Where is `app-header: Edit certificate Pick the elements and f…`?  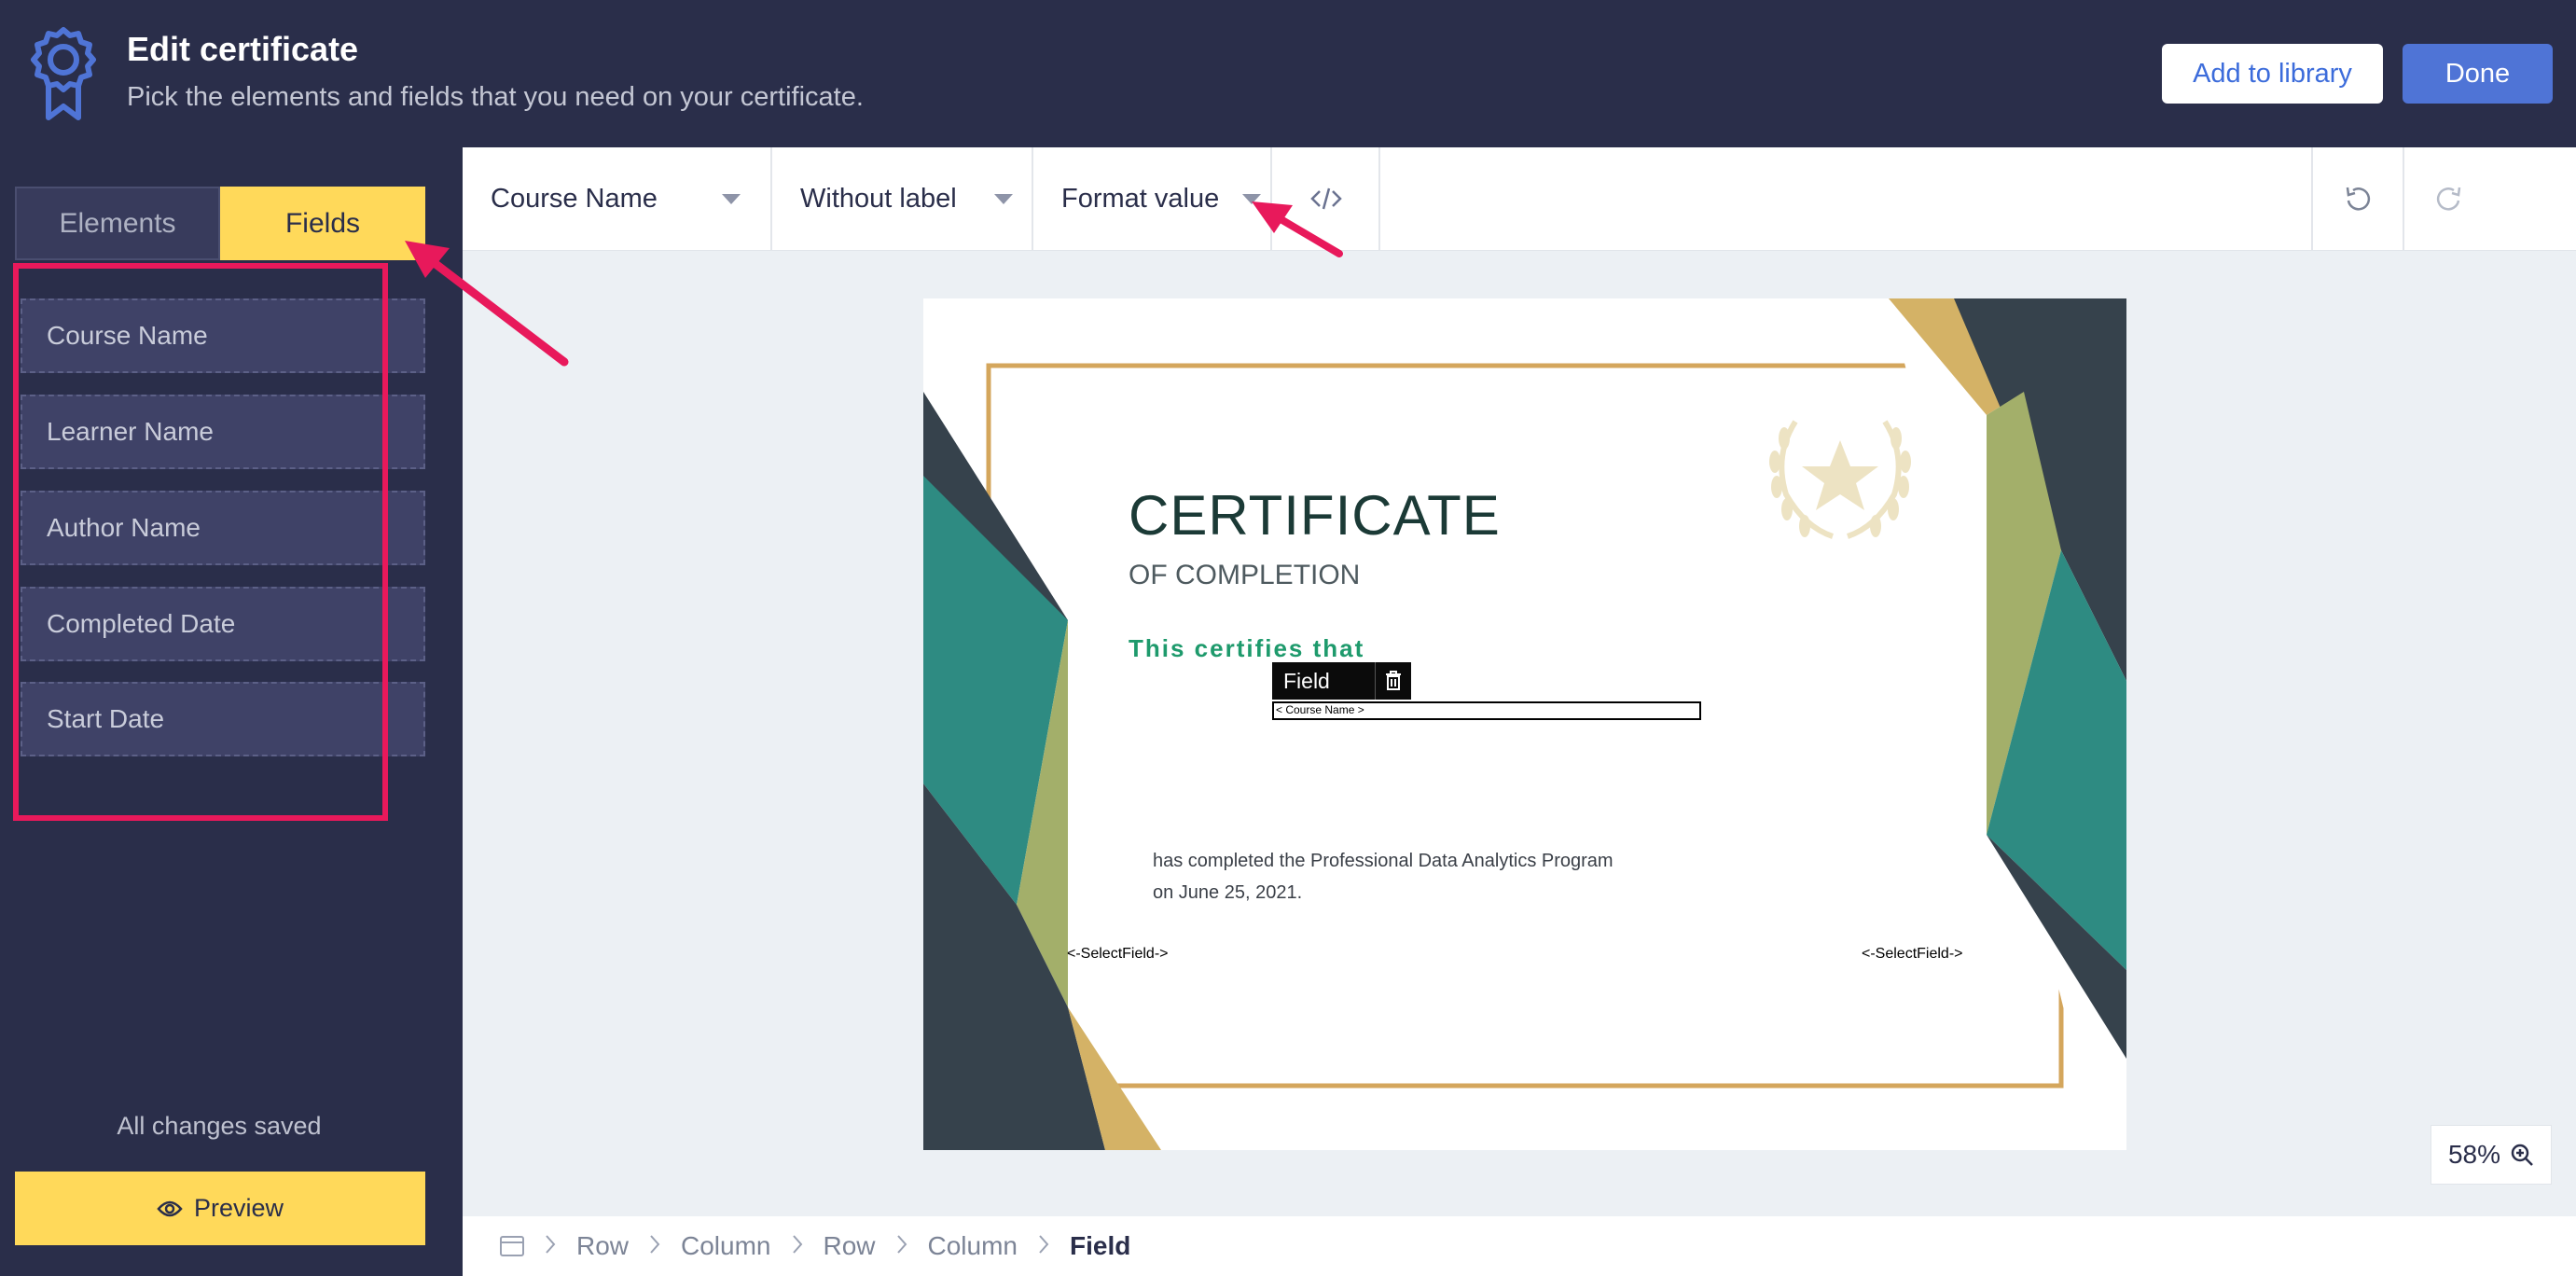
app-header: Edit certificate Pick the elements and f… is located at coordinates (1288, 73).